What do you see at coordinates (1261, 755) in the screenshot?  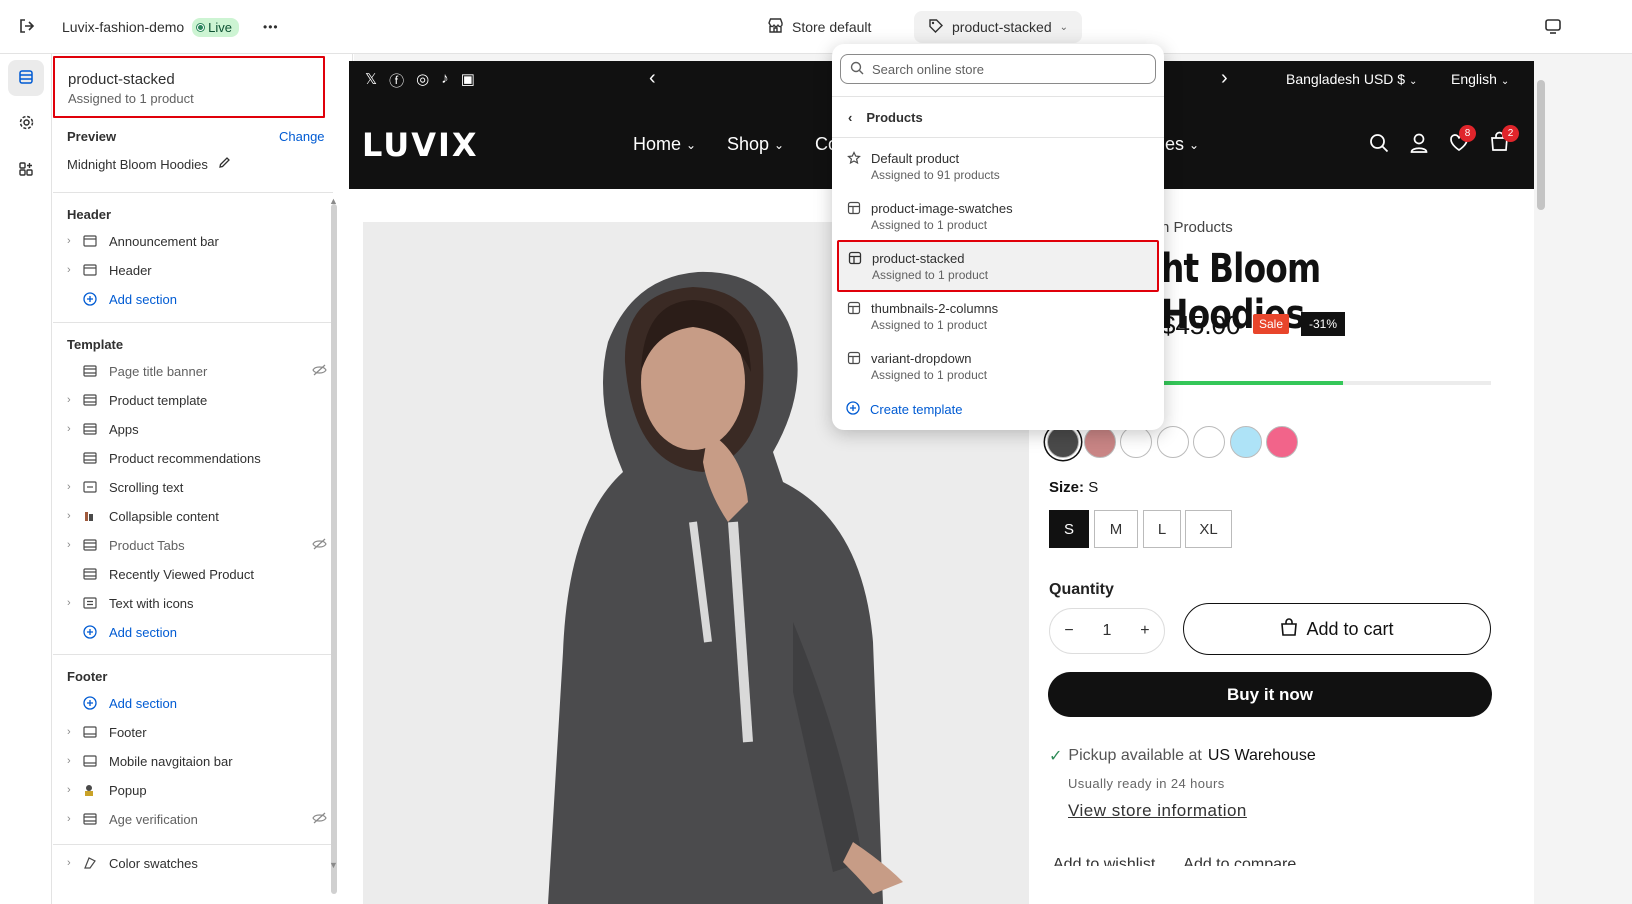 I see `pickup-location: US Warehouse` at bounding box center [1261, 755].